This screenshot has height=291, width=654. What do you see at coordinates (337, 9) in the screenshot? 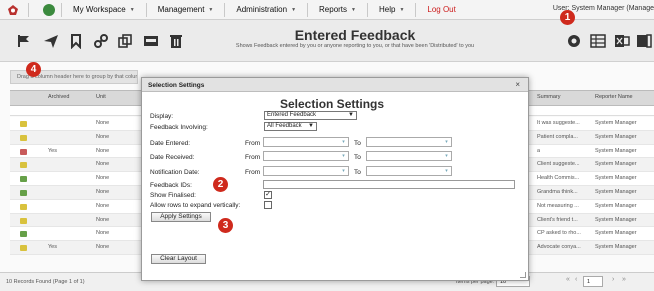
I see `menu-reports: Reports ▼` at bounding box center [337, 9].